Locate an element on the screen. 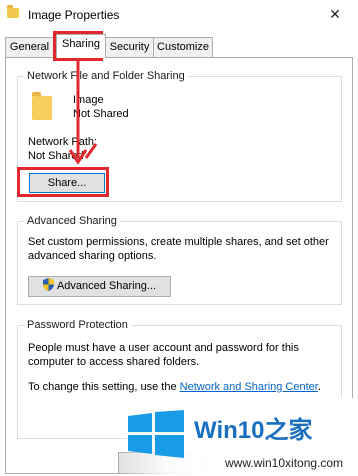  group-title: Password Protection is located at coordinates (77, 325).